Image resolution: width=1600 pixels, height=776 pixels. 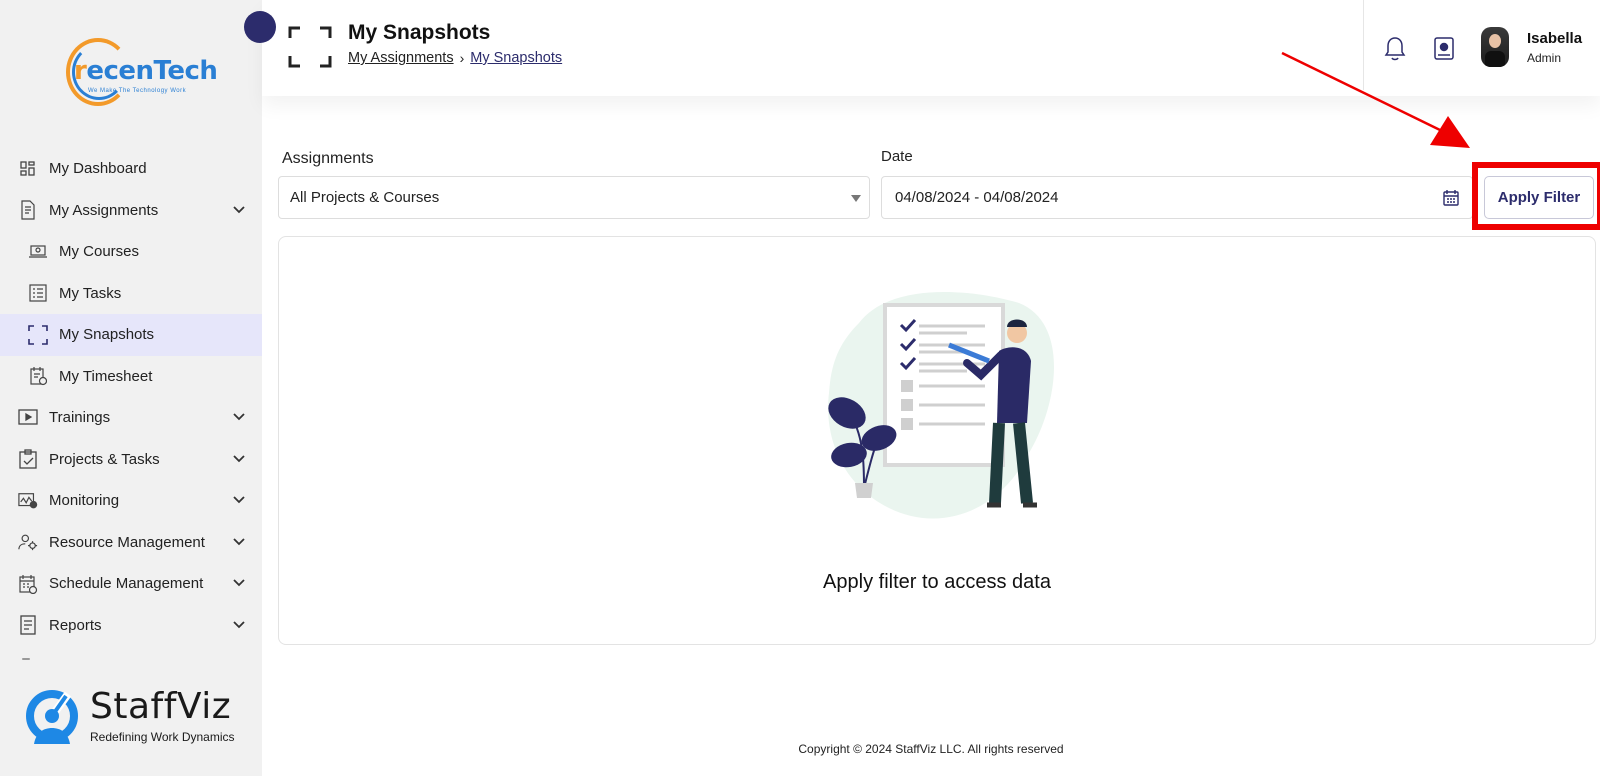 I want to click on apply-filter-button: Apply Filter, so click(x=1539, y=197).